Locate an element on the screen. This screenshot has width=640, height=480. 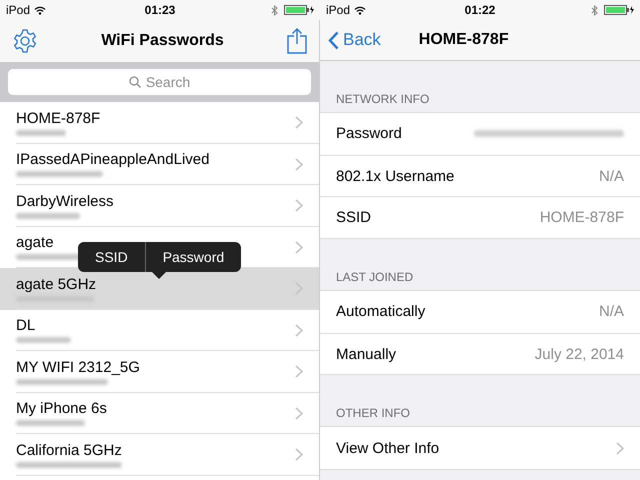
row-label: Manually is located at coordinates (367, 354).